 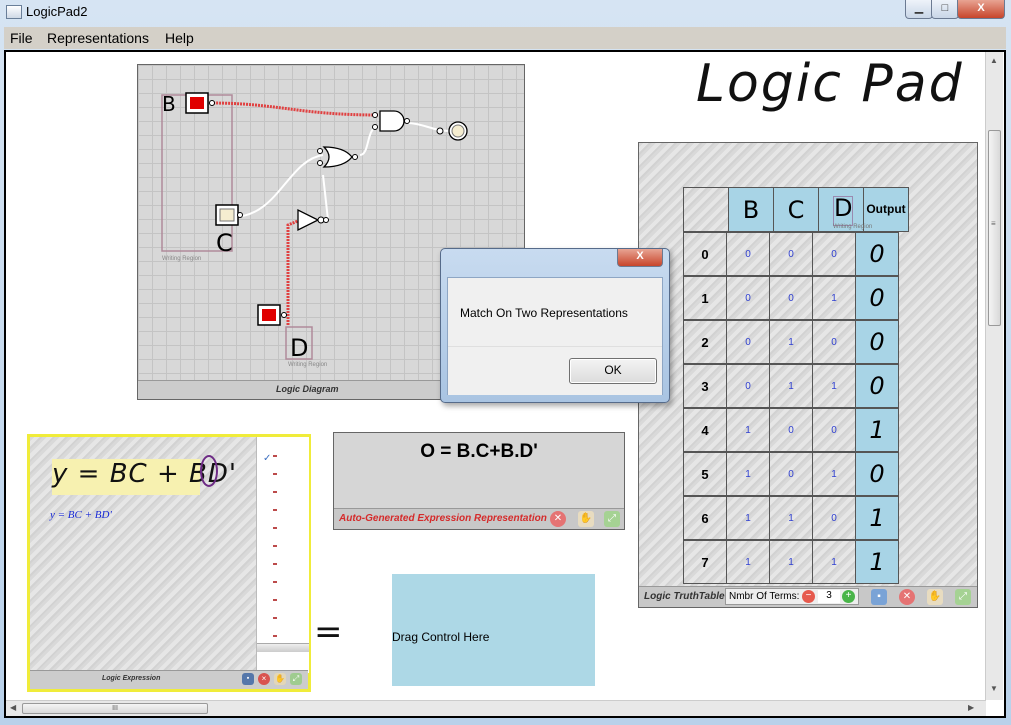 What do you see at coordinates (684, 596) in the screenshot?
I see `truth-table-footer-label: Logic TruthTable` at bounding box center [684, 596].